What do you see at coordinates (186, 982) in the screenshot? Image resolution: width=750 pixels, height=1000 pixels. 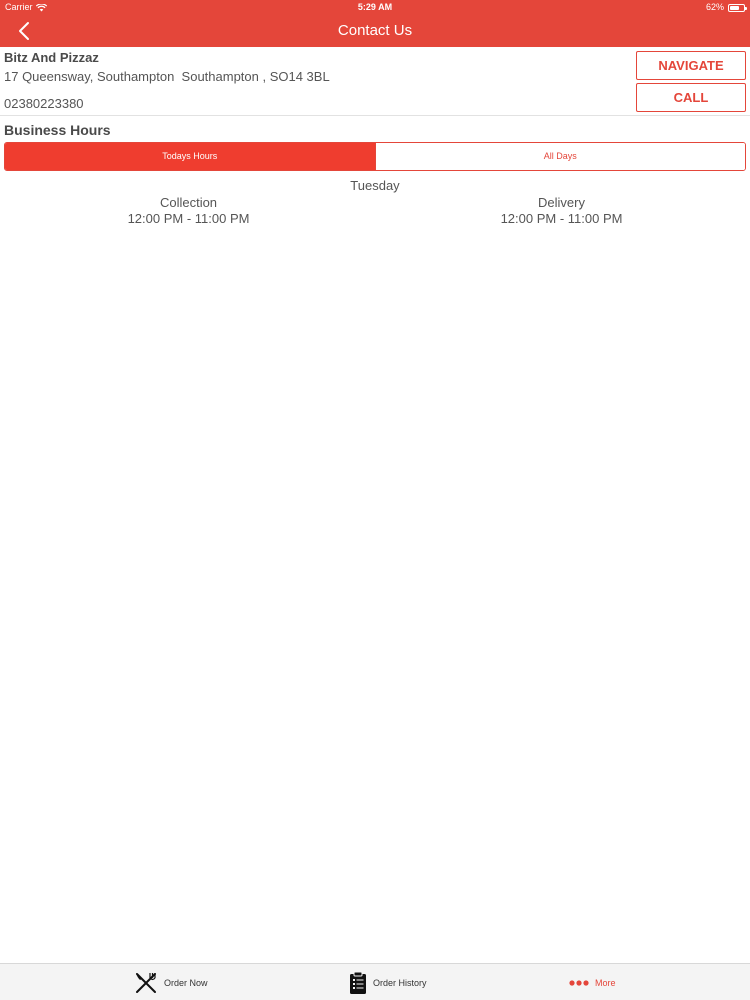 I see `tab-label: Order Now` at bounding box center [186, 982].